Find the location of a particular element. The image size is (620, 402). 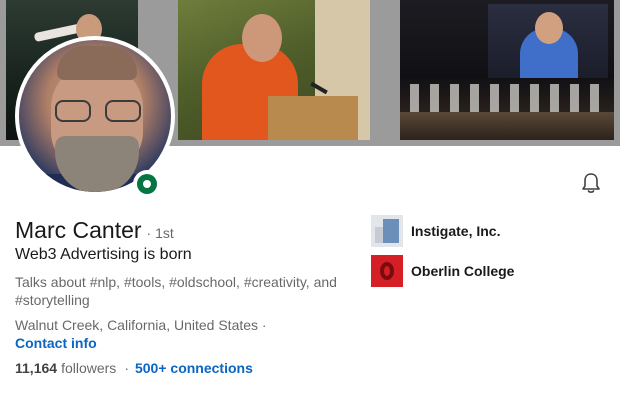

followers-label: followers is located at coordinates (89, 368).